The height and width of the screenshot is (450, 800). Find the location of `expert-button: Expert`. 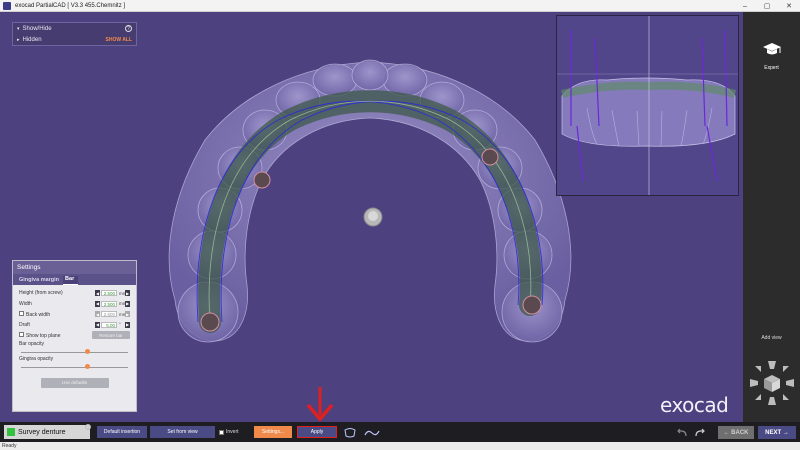

expert-button: Expert is located at coordinates (771, 56).